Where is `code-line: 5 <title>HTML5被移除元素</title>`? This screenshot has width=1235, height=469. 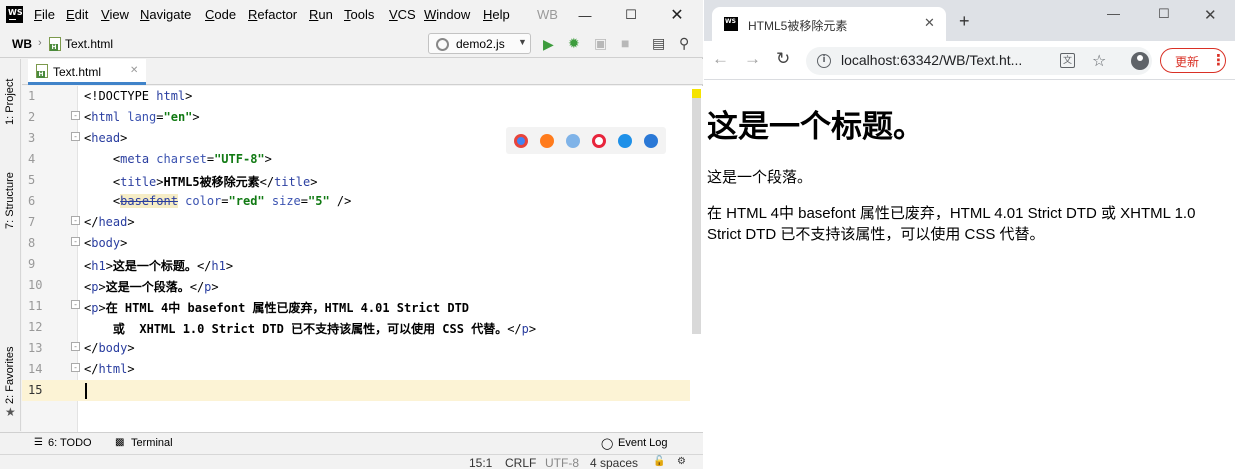 code-line: 5 <title>HTML5被移除元素</title> is located at coordinates (357, 180).